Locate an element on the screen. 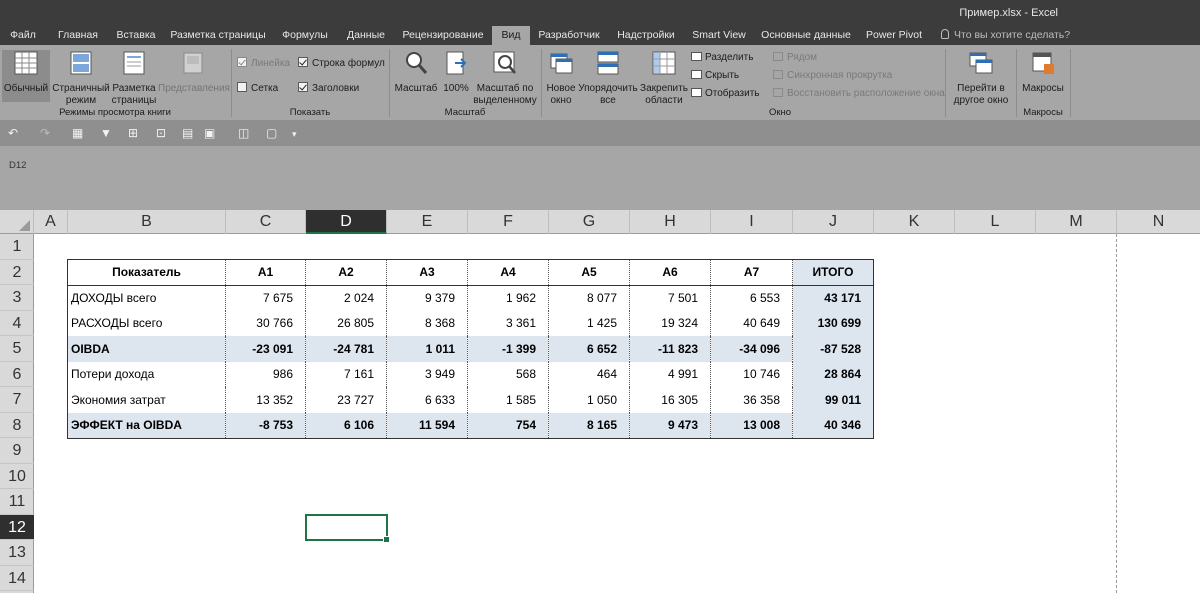 This screenshot has height=593, width=1200. table-cell: 8 077 is located at coordinates (589, 298).